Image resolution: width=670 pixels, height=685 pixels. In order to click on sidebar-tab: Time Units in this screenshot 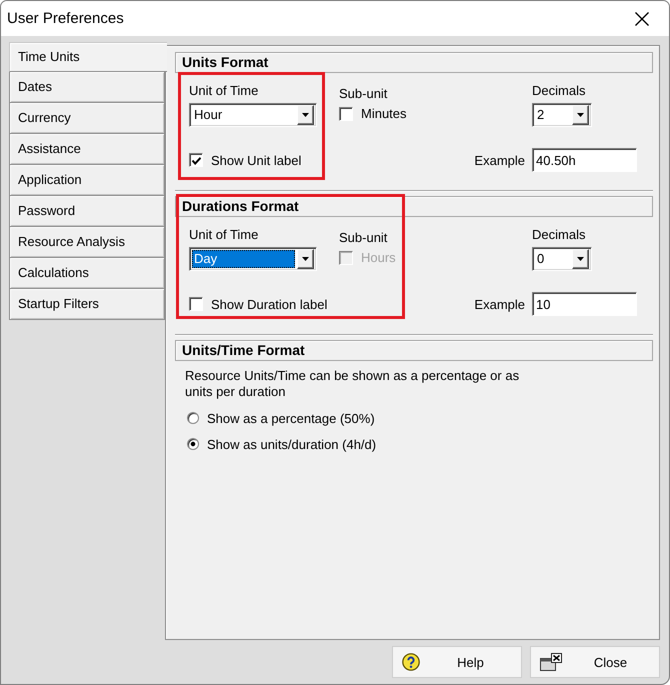, I will do `click(88, 57)`.